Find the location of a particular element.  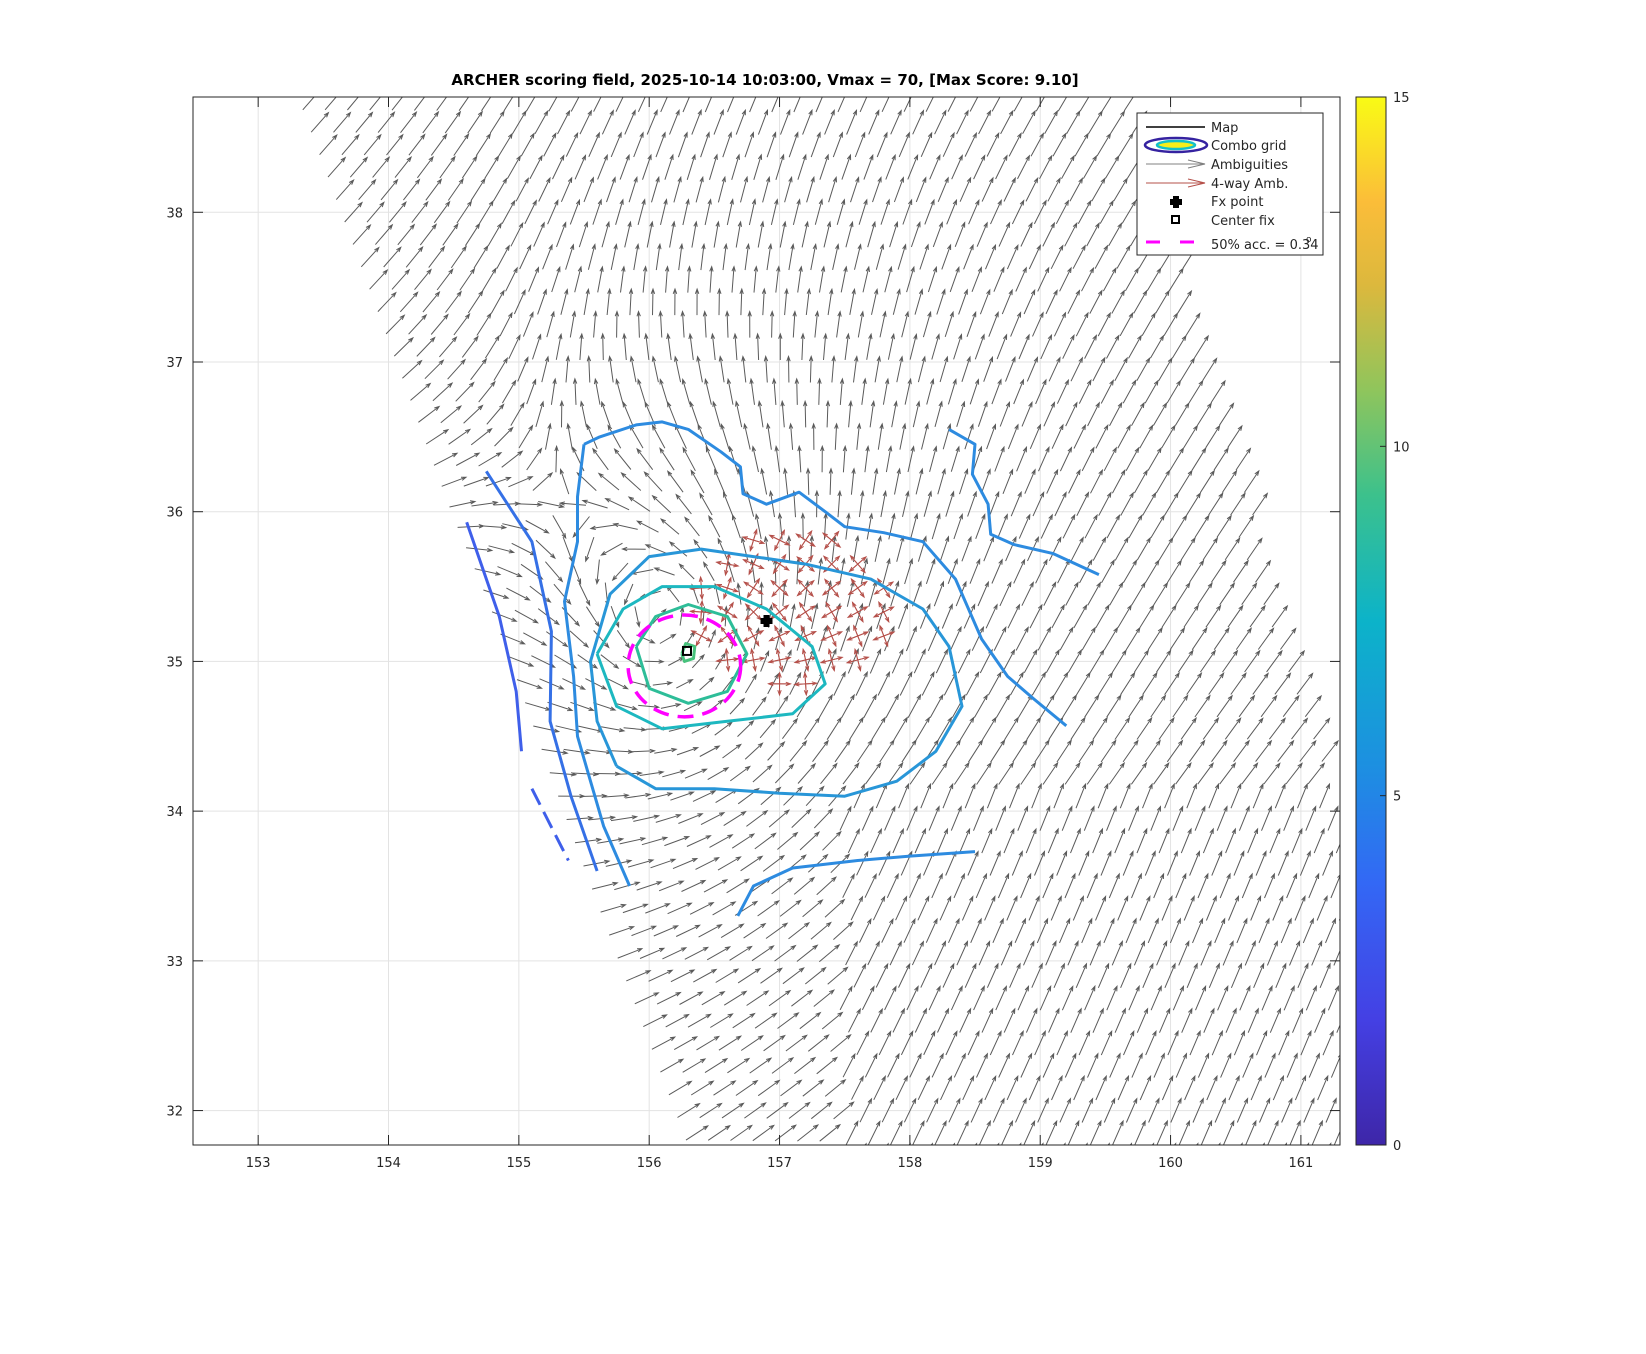

x-tick-label: 157 is located at coordinates (779, 1163).